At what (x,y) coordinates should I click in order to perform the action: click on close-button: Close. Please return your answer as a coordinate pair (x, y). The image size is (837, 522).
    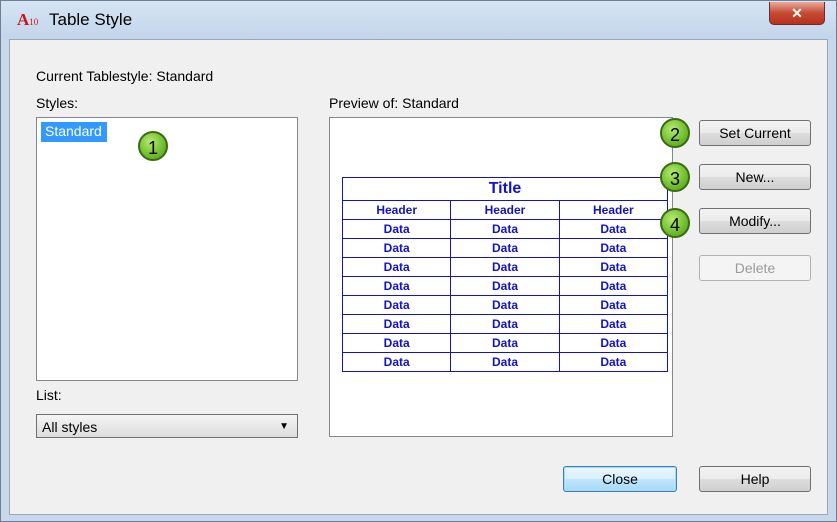
    Looking at the image, I should click on (620, 479).